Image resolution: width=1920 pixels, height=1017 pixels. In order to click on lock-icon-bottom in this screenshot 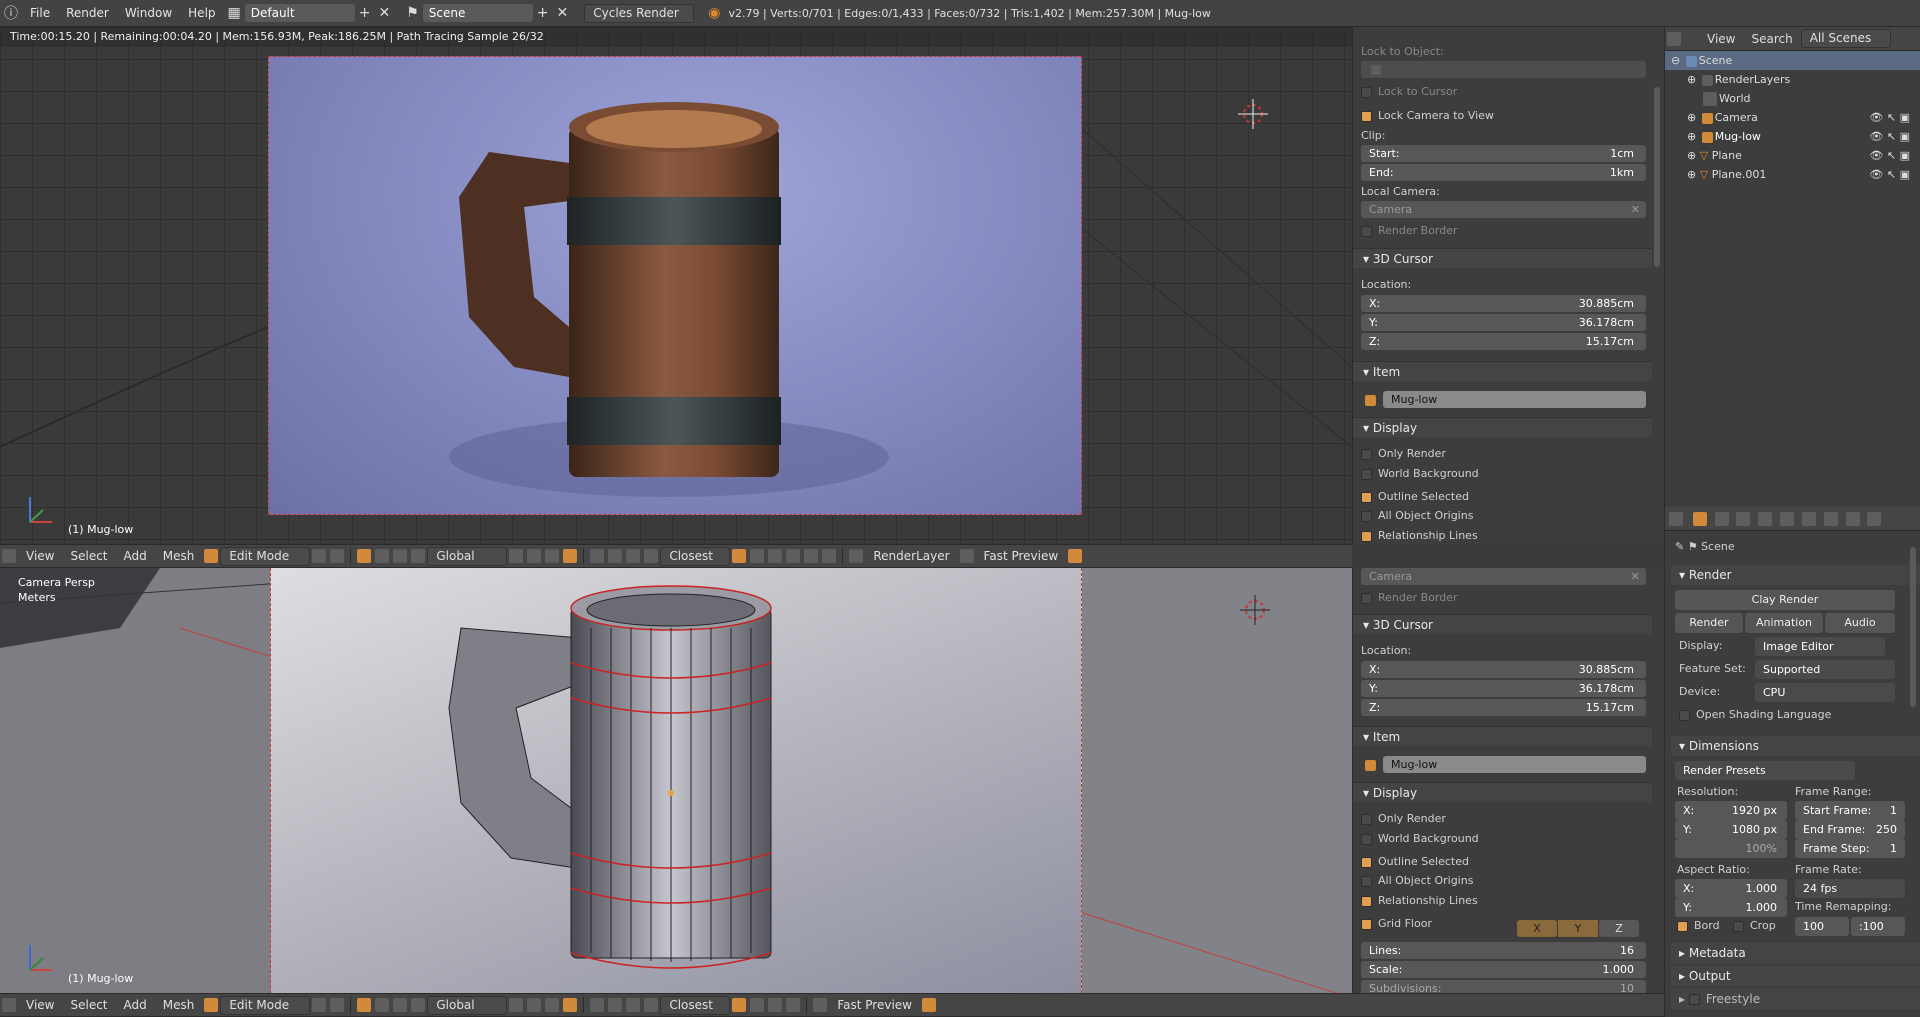, I will do `click(928, 1005)`.